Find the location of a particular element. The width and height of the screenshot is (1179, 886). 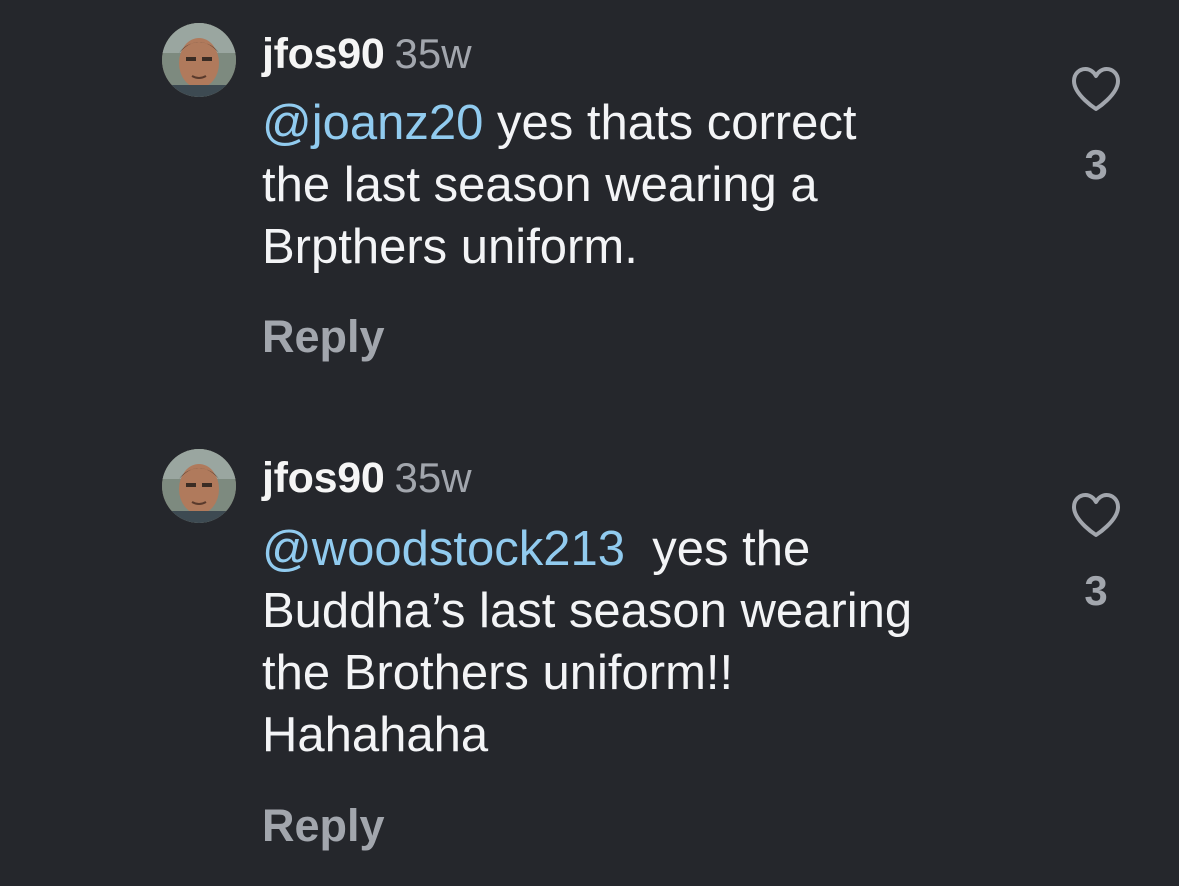

comment-line-text: Hahahaha is located at coordinates (375, 735).